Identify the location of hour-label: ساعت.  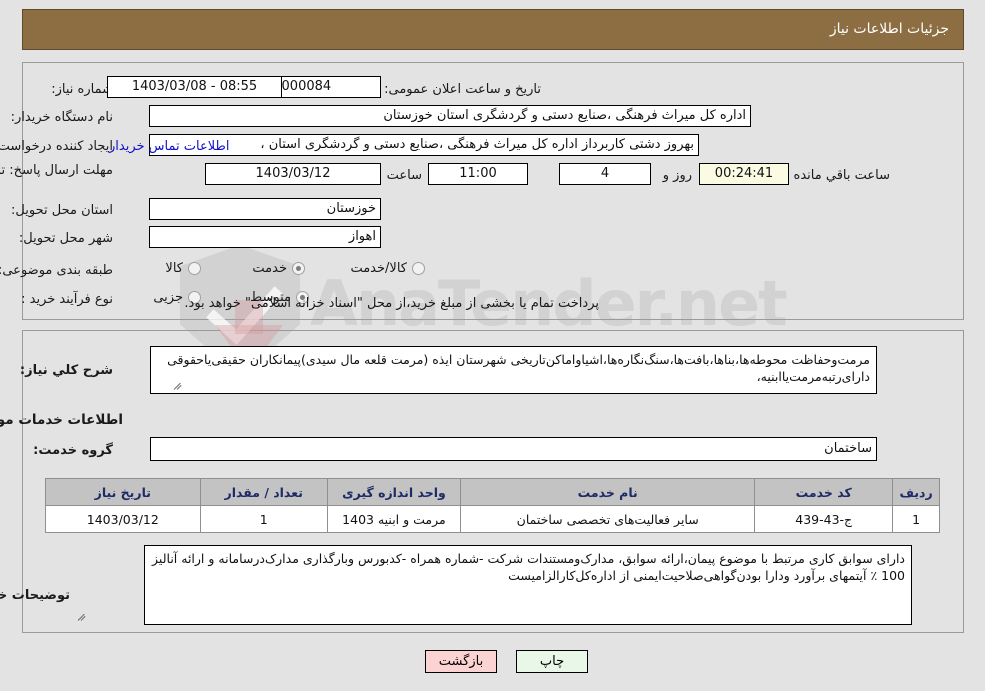
(404, 175).